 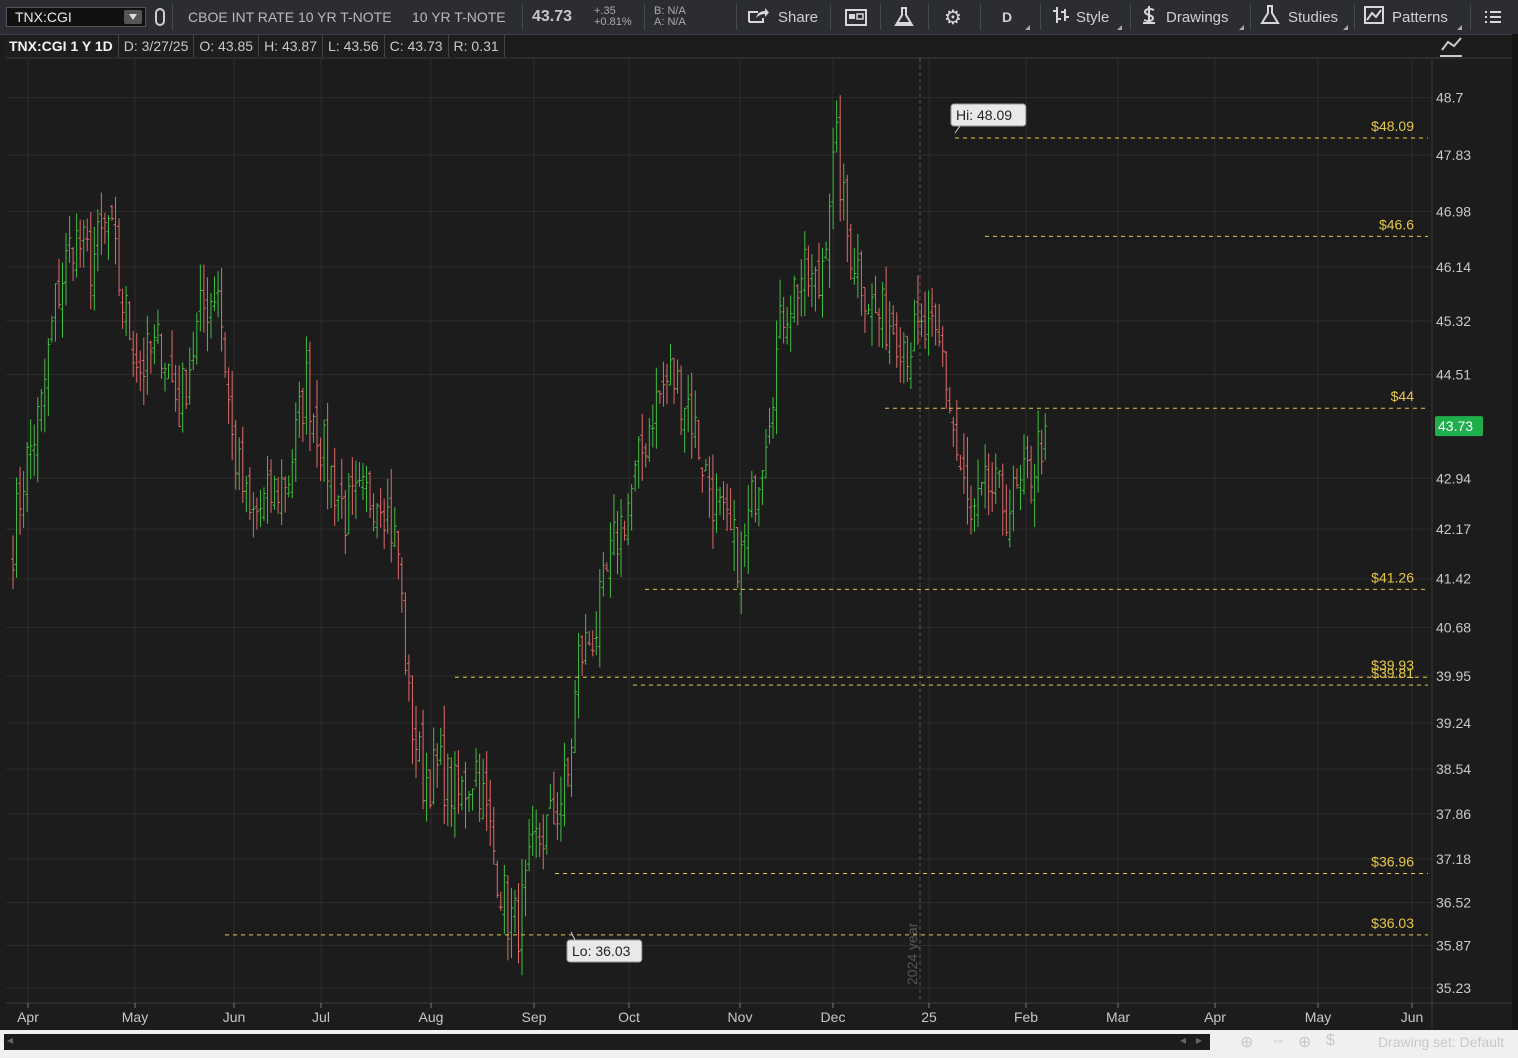 I want to click on x-tick-label: Aug, so click(x=431, y=1017).